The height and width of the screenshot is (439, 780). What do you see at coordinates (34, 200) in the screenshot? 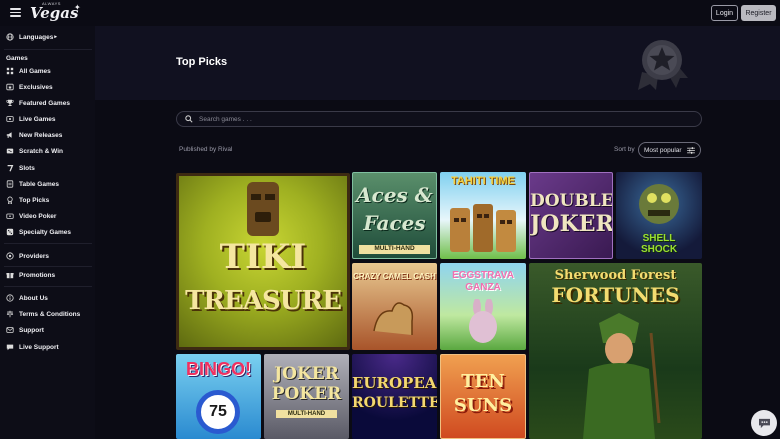
I see `sidebar-item-label: Top Picks` at bounding box center [34, 200].